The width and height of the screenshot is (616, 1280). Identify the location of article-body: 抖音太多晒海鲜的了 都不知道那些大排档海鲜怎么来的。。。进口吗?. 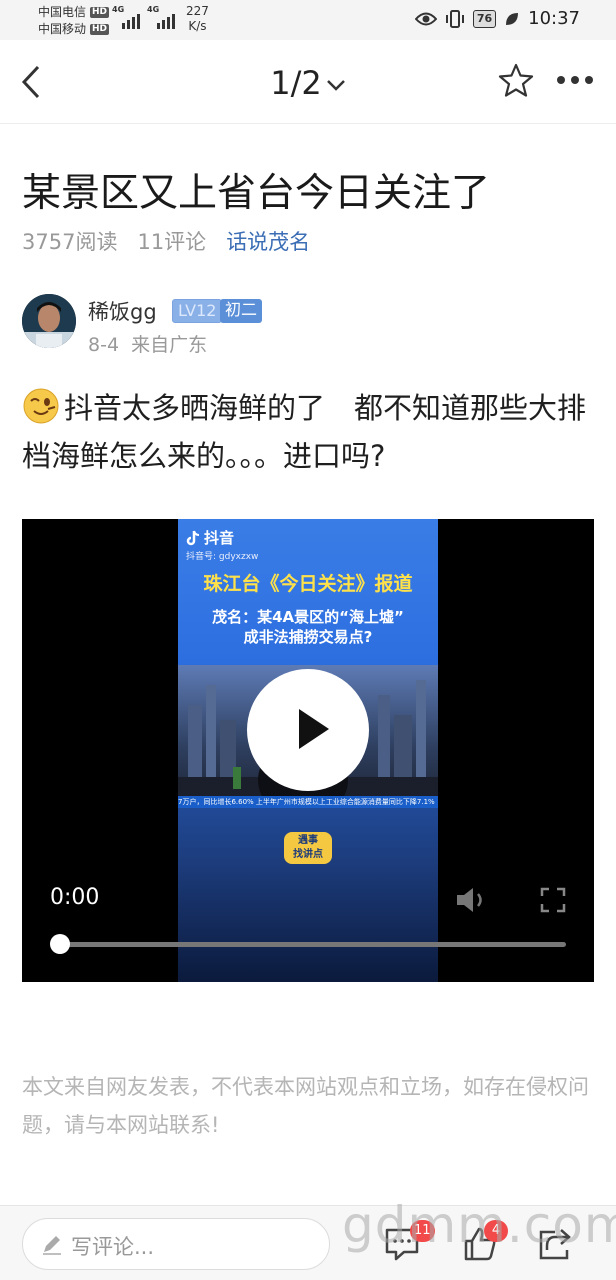
(312, 432).